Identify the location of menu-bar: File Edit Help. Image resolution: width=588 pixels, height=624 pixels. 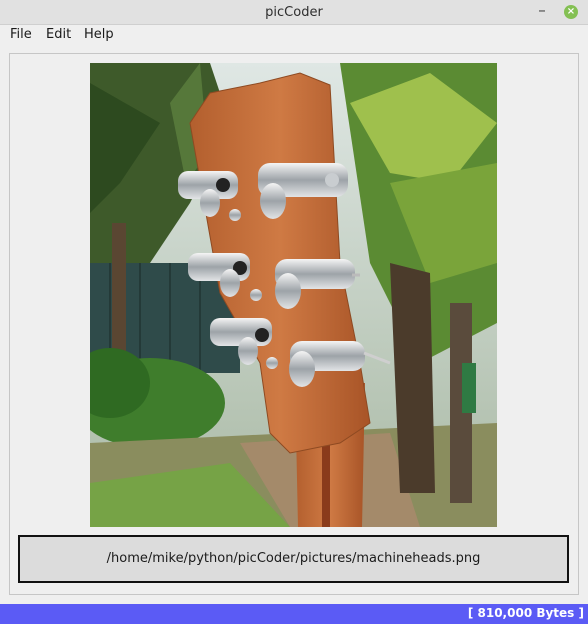
(294, 35).